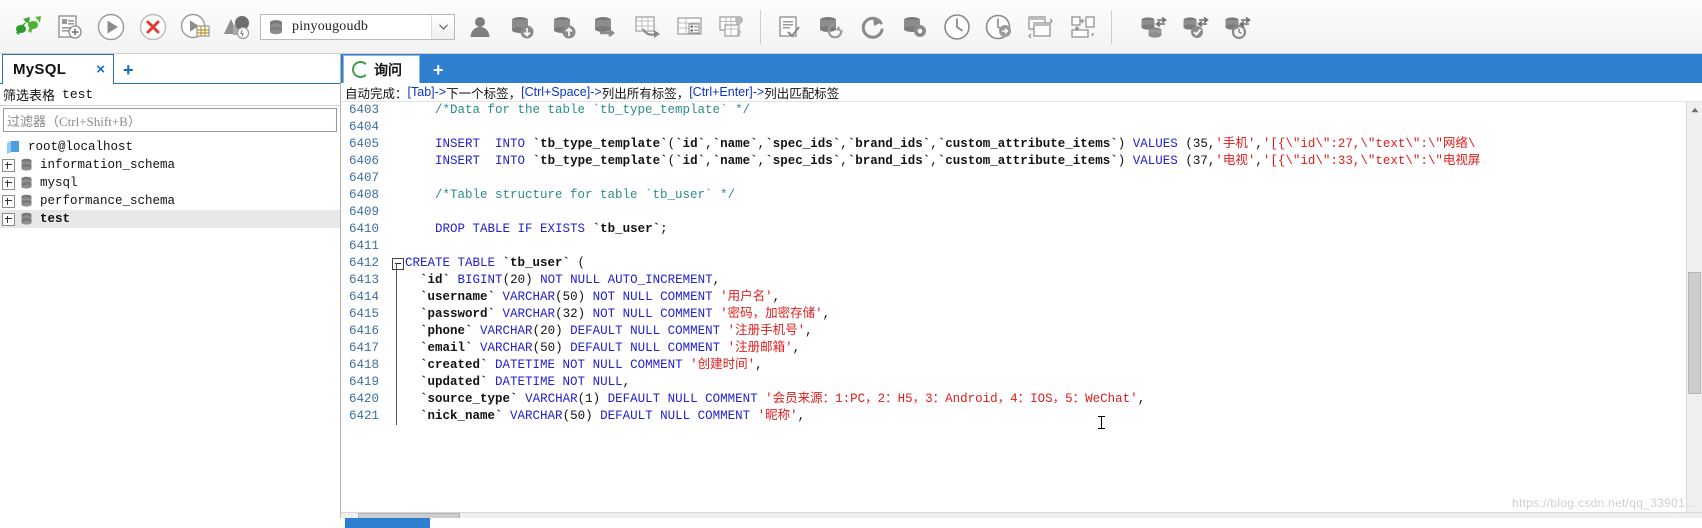 This screenshot has width=1702, height=528. I want to click on database-selector: pinyougoudb, so click(357, 26).